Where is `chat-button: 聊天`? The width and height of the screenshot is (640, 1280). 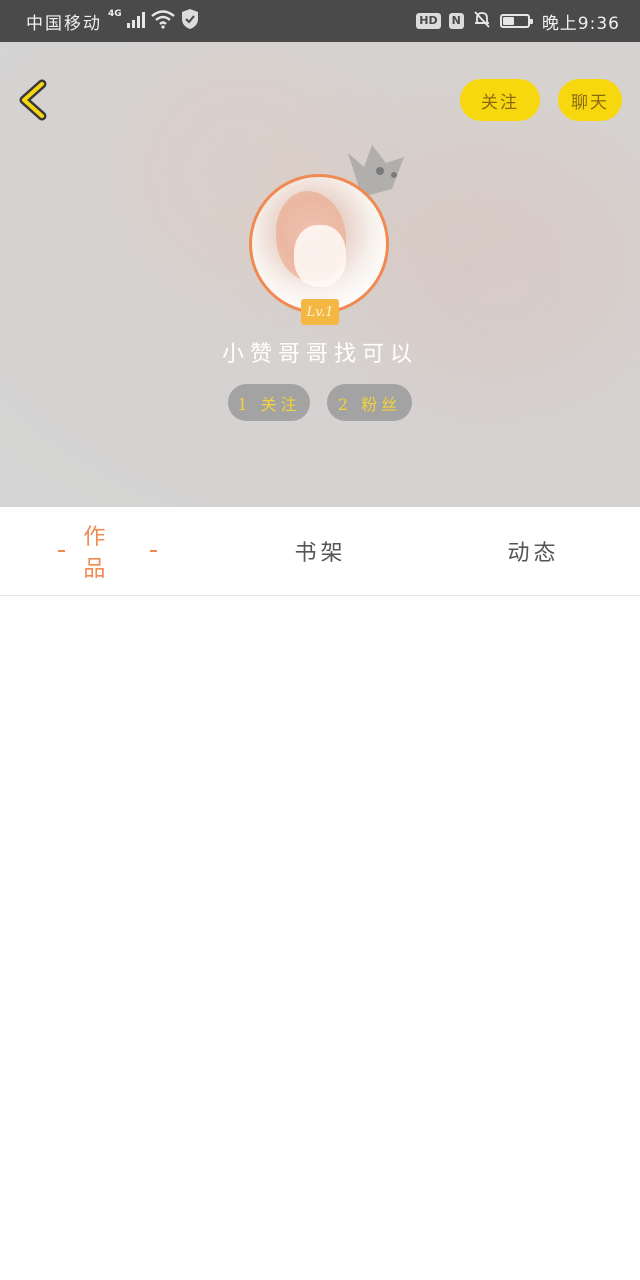 chat-button: 聊天 is located at coordinates (590, 100).